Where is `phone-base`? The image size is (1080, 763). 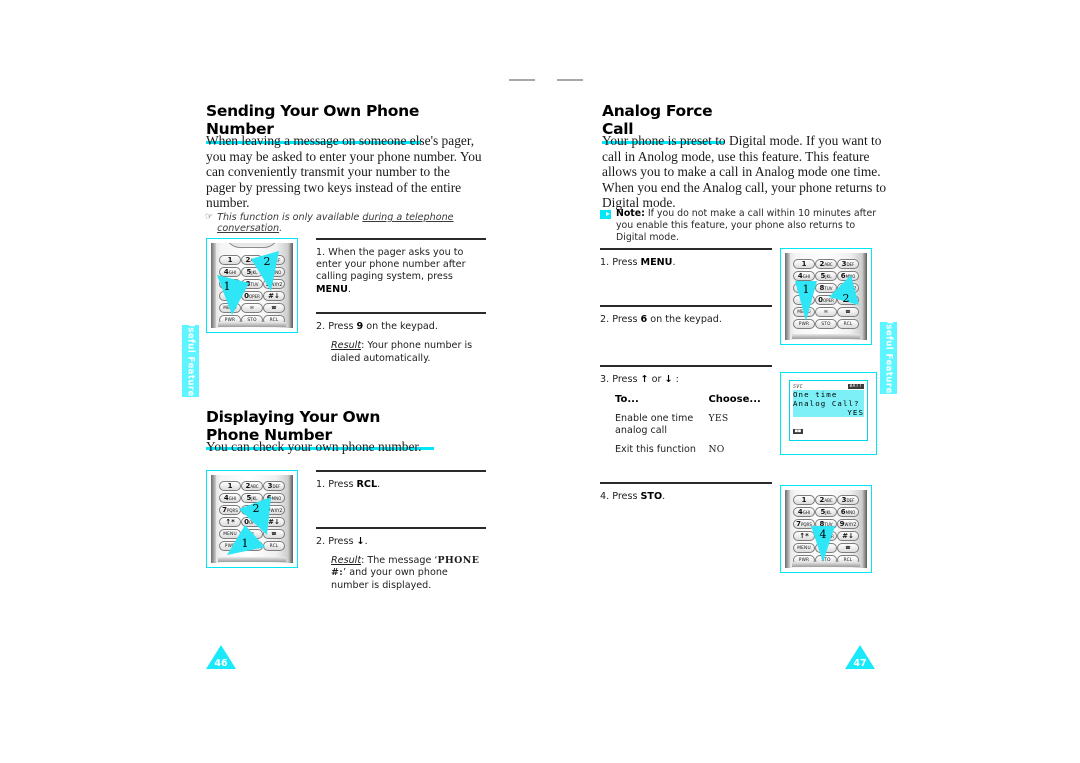
phone-base is located at coordinates (252, 324).